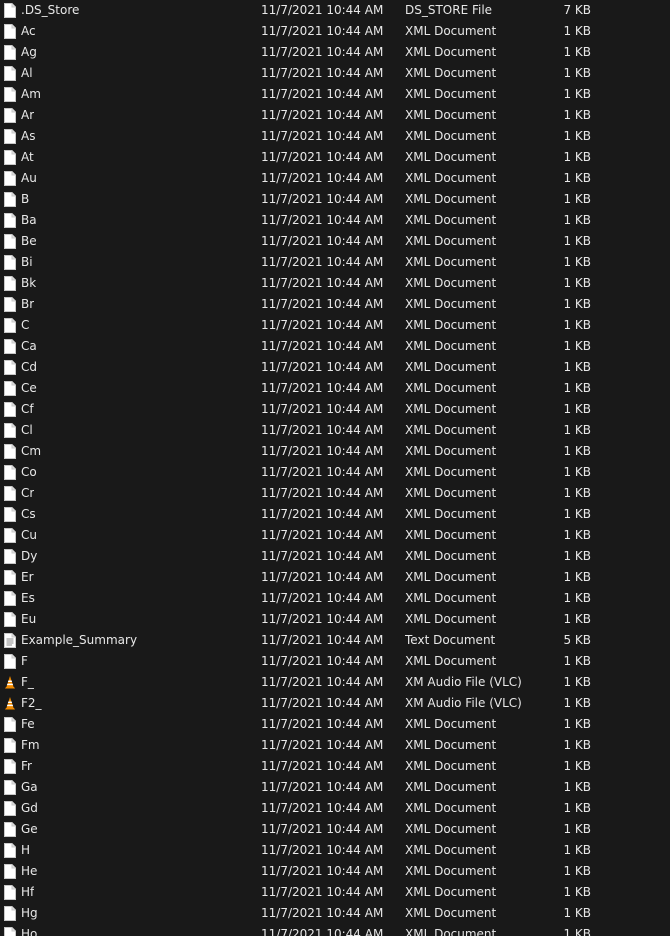 The height and width of the screenshot is (936, 670). I want to click on file-row: Ga 11/7/2021 10:44 AM XML Document 1 KB, so click(335, 787).